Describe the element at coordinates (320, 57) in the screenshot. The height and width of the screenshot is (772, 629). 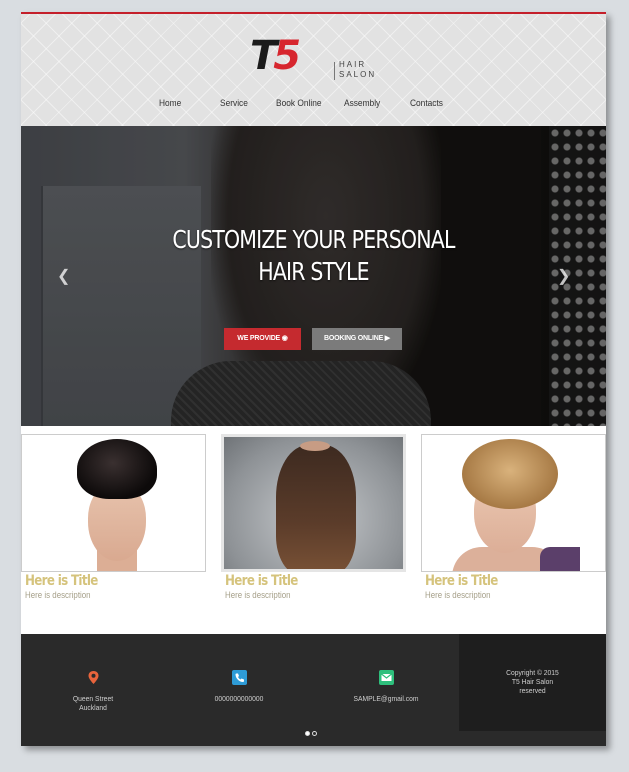
I see `logo: T5 HAIR SALON` at that location.